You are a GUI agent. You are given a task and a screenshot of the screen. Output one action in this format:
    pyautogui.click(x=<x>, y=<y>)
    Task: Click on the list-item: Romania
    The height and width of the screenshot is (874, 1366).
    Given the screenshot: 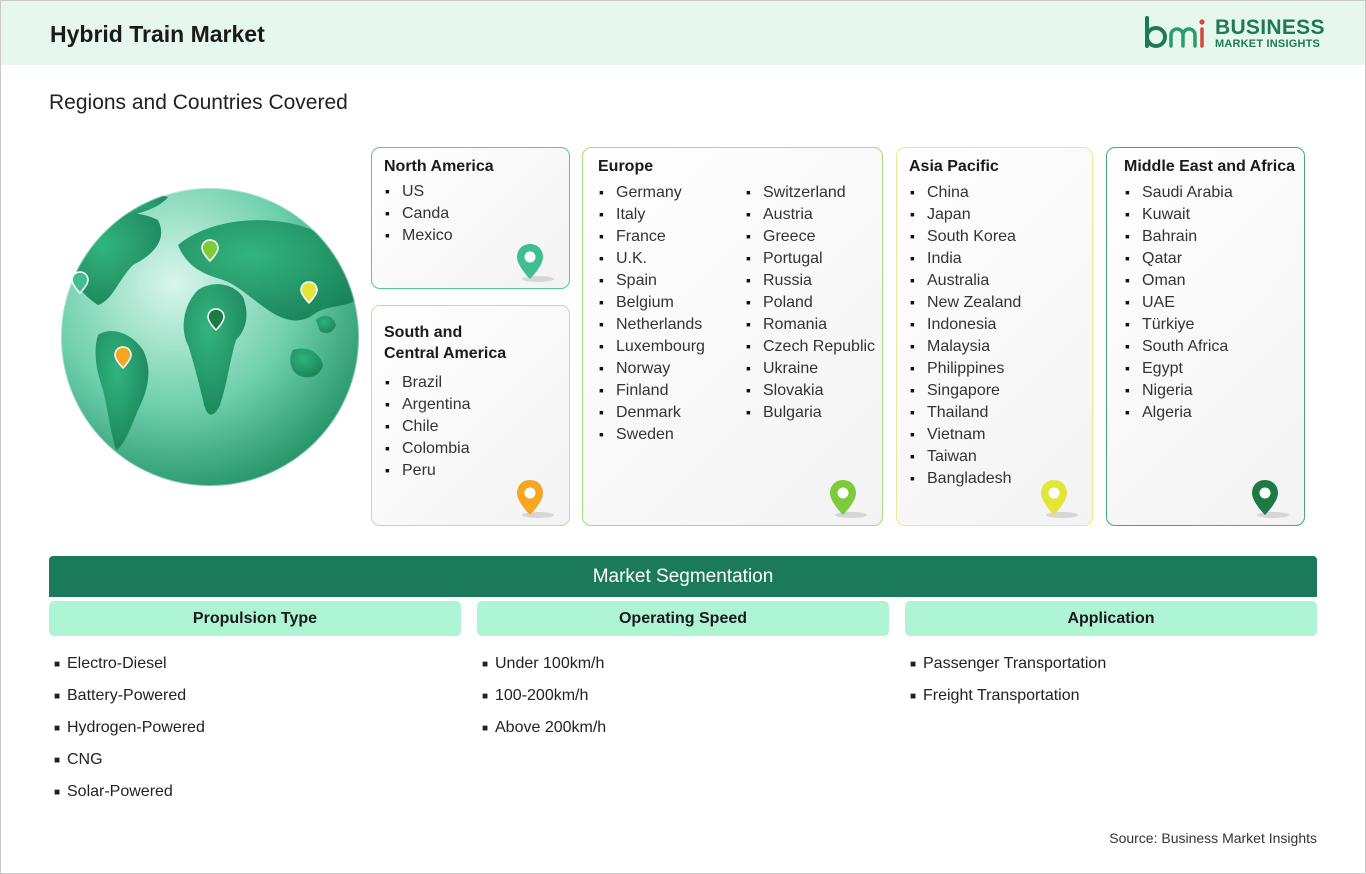 What is the action you would take?
    pyautogui.click(x=810, y=324)
    